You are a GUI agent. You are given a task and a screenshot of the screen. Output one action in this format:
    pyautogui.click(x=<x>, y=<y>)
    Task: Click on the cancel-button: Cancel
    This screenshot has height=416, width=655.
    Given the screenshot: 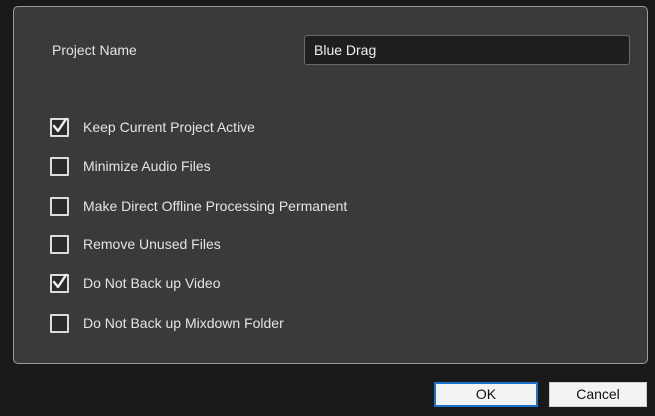 What is the action you would take?
    pyautogui.click(x=598, y=394)
    